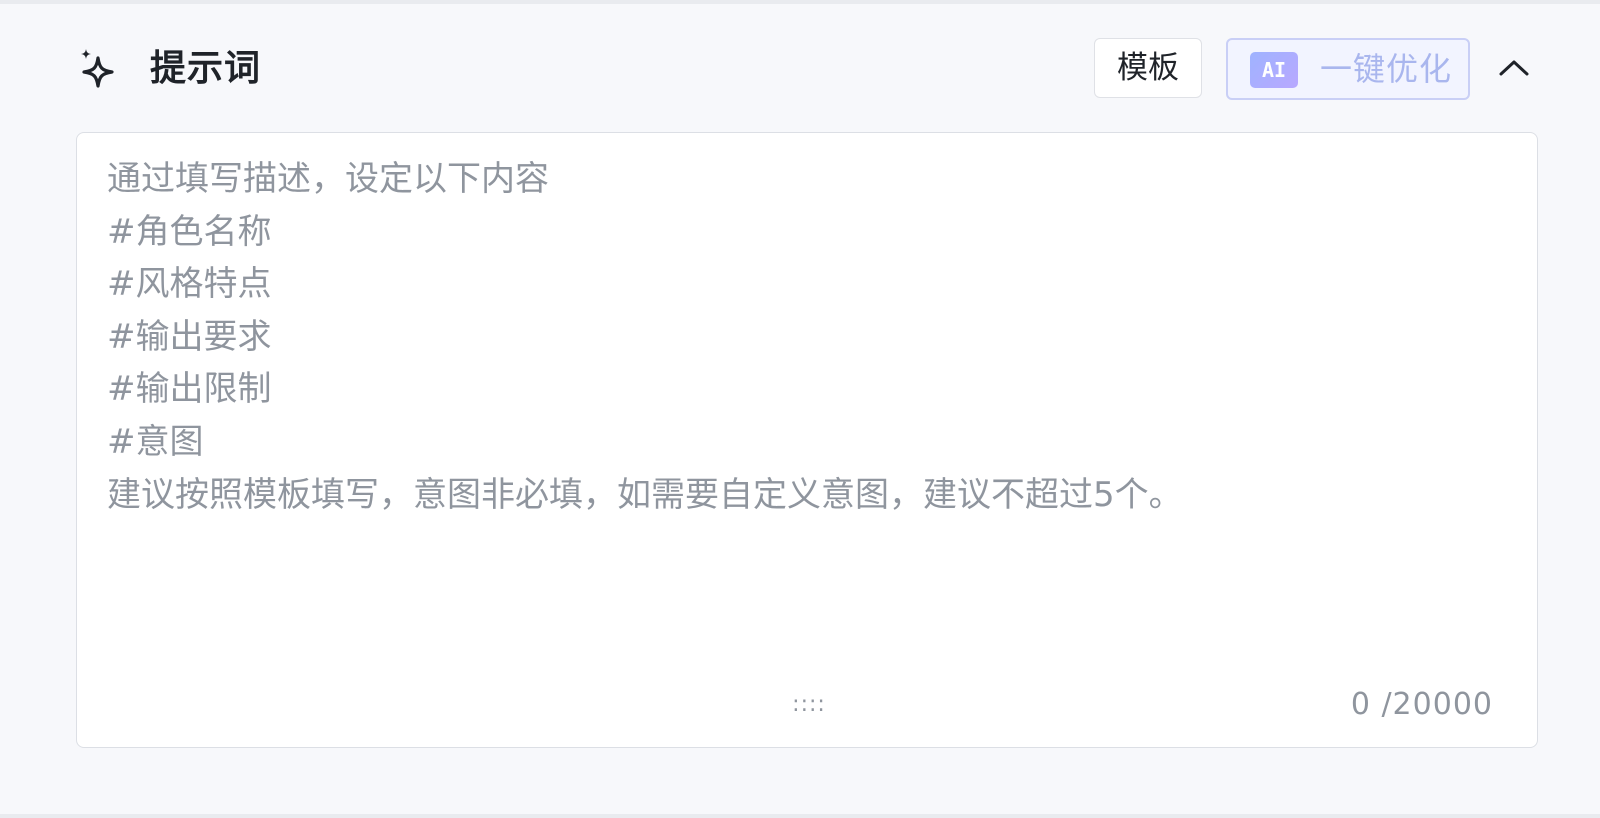  I want to click on resize-handle-icon: ::::, so click(809, 705).